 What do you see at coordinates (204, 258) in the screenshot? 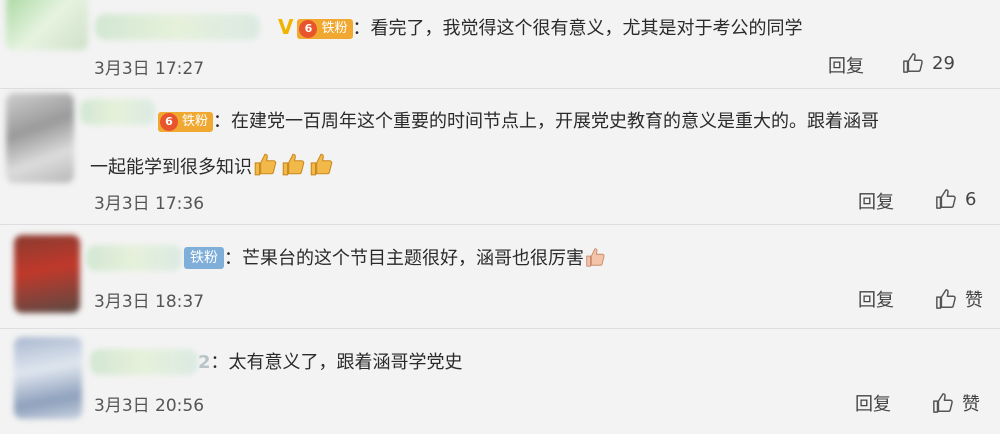
I see `iron-fan-badge: 铁粉` at bounding box center [204, 258].